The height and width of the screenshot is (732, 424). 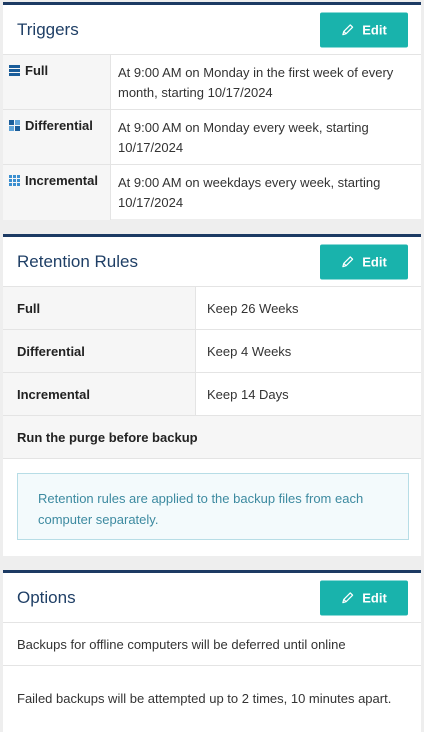 I want to click on retention-edit-label: Edit, so click(x=374, y=261).